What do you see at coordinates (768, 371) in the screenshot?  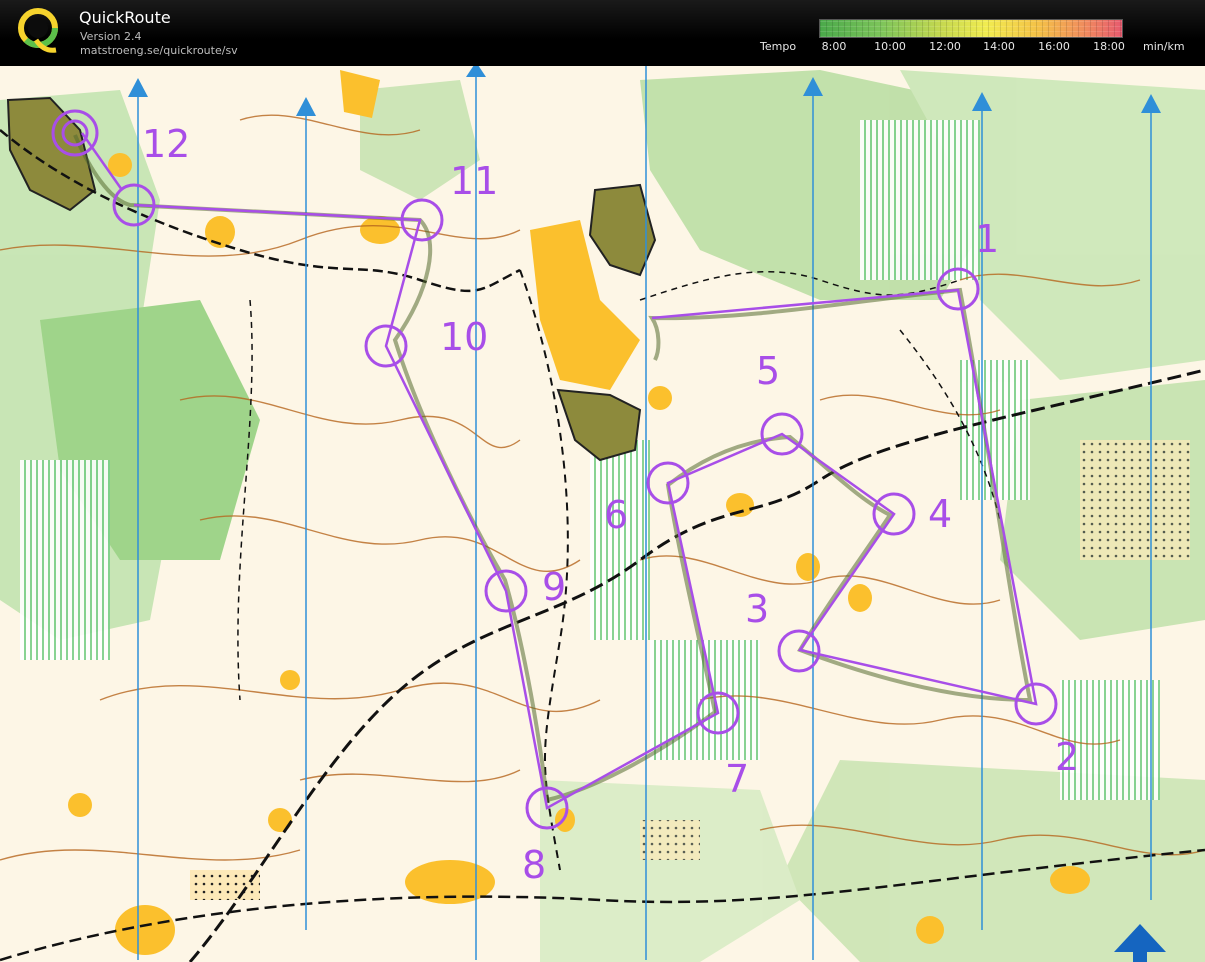 I see `control-label-5: 5` at bounding box center [768, 371].